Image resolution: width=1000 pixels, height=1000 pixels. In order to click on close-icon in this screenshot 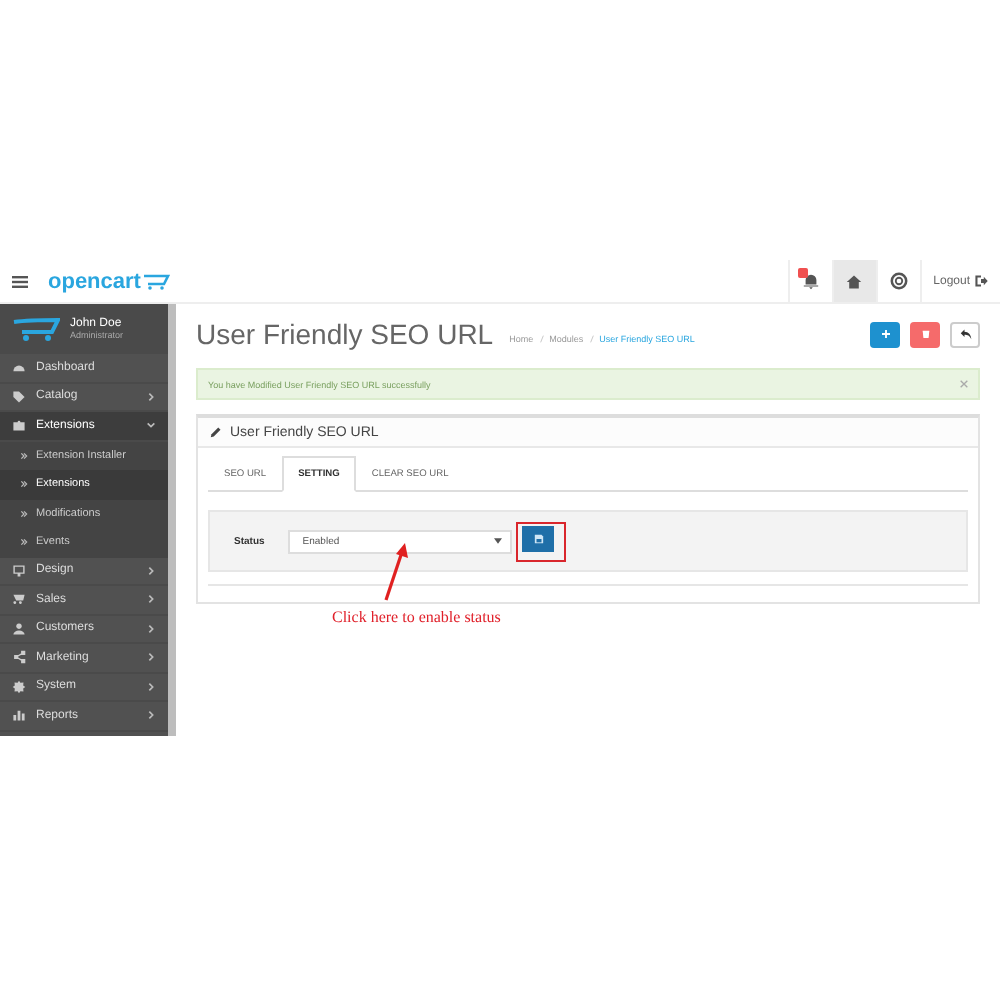, I will do `click(964, 384)`.